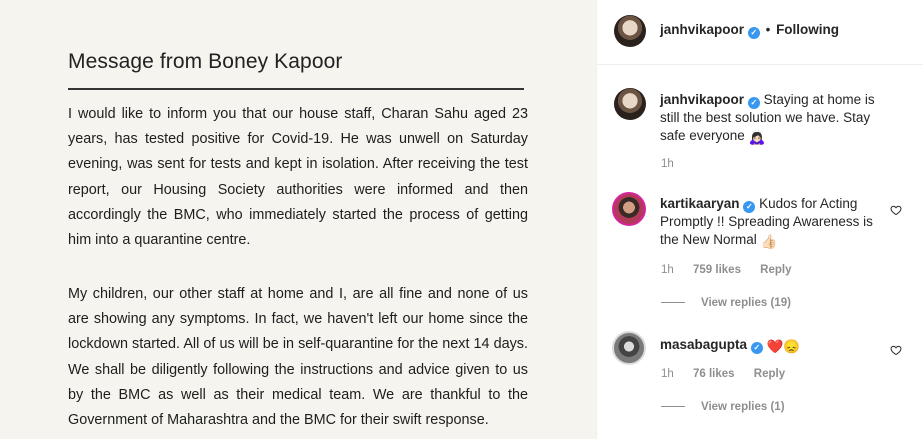 The height and width of the screenshot is (439, 923). I want to click on view-replies-label: View replies (19), so click(746, 303).